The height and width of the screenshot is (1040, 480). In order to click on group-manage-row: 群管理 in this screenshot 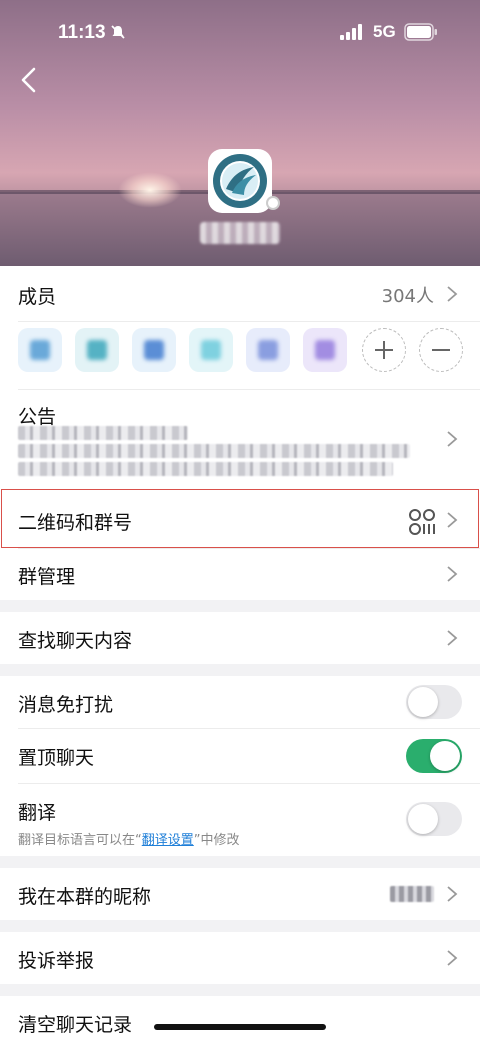, I will do `click(240, 574)`.